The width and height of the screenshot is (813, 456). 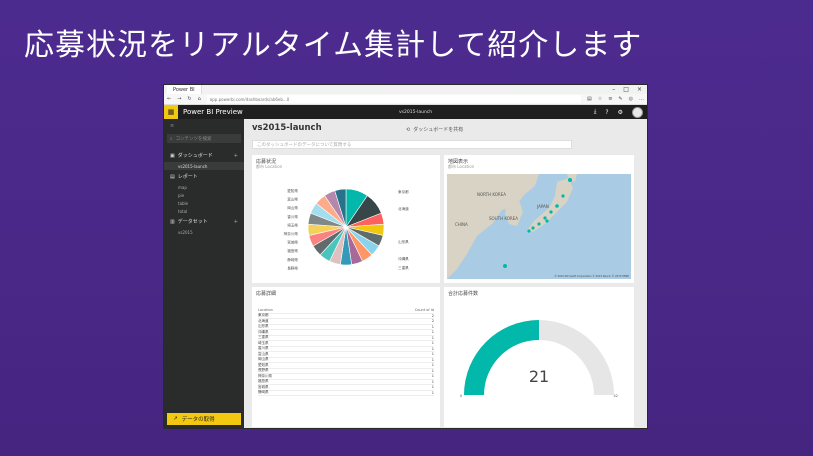 What do you see at coordinates (639, 89) in the screenshot?
I see `close-icon: ×` at bounding box center [639, 89].